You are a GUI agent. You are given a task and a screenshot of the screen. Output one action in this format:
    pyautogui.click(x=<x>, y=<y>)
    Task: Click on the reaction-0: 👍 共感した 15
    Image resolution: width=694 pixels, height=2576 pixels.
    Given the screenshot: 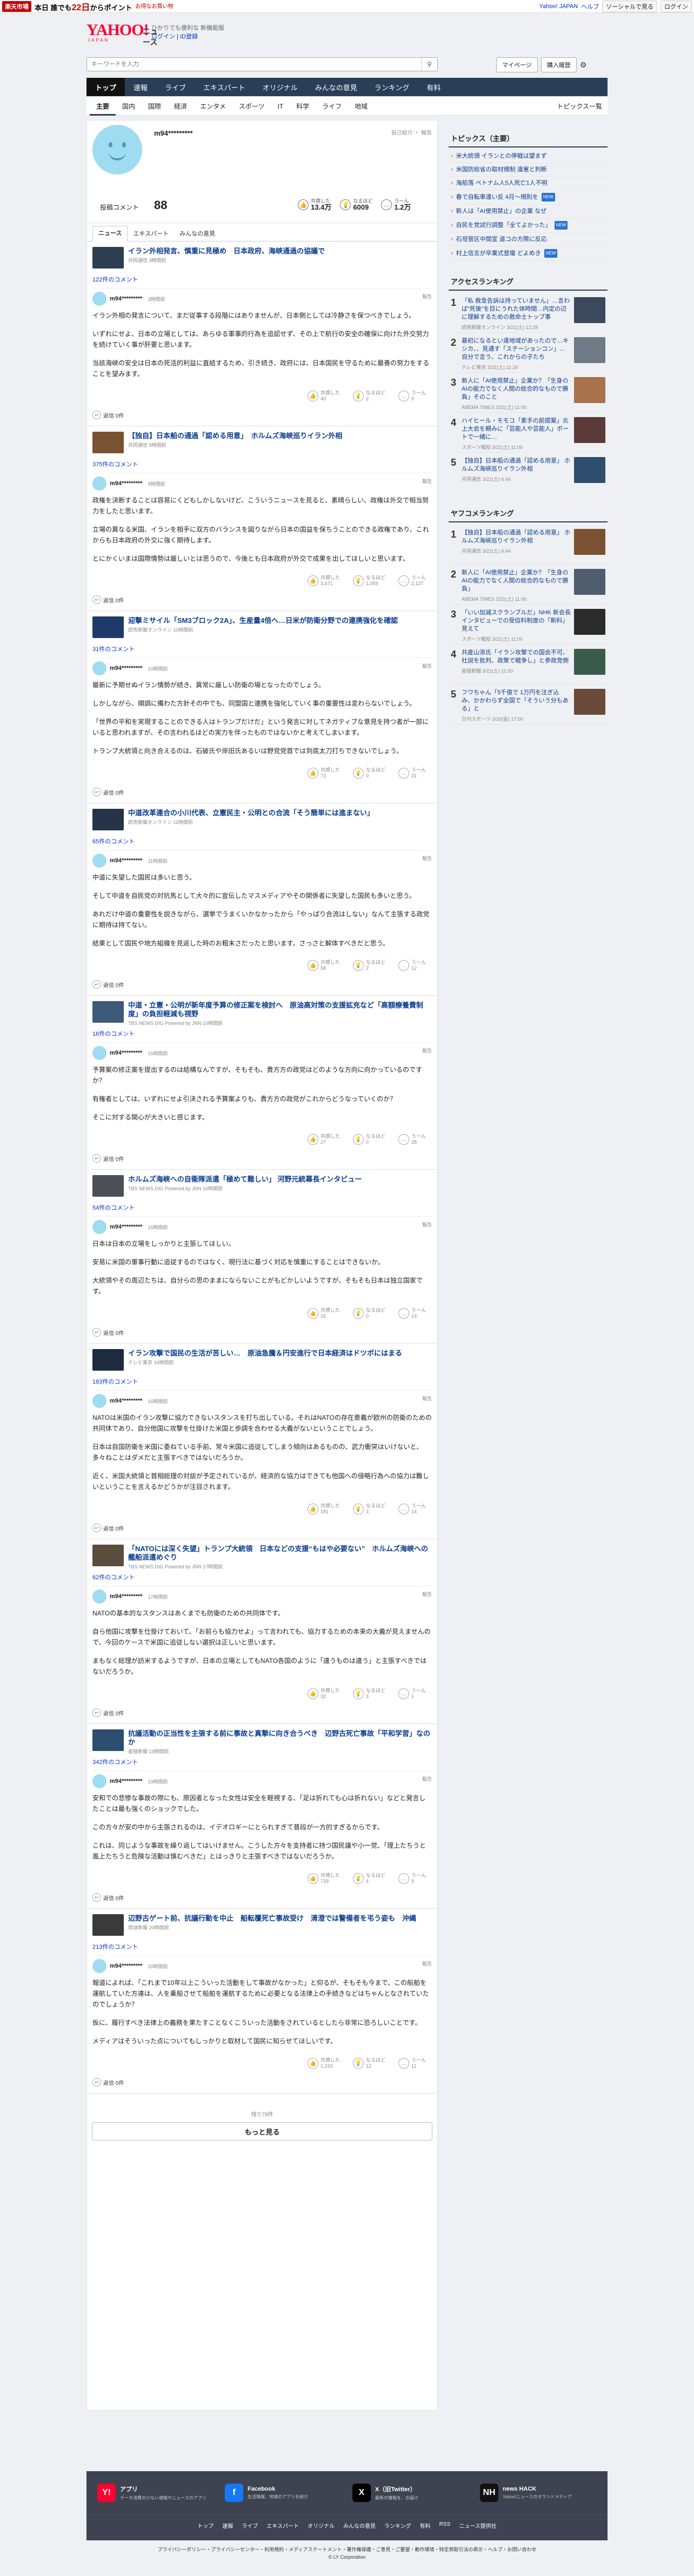 What is the action you would take?
    pyautogui.click(x=324, y=1313)
    